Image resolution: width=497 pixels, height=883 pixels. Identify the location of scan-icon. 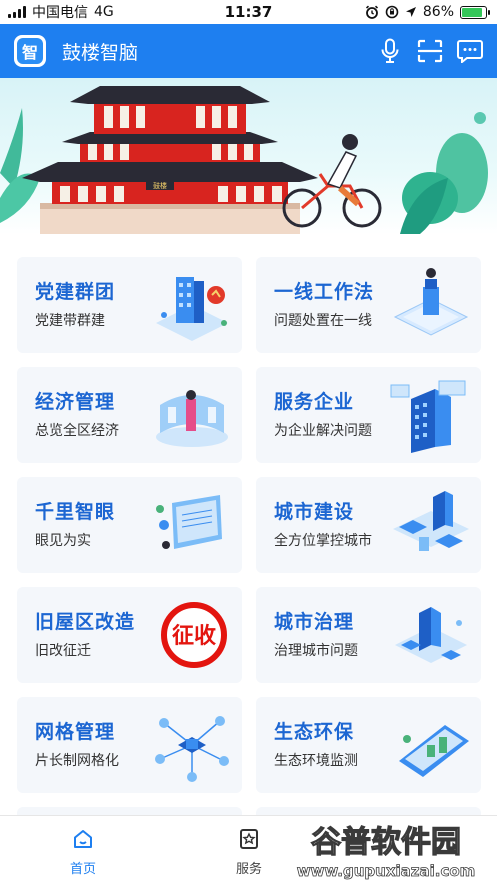
(430, 51).